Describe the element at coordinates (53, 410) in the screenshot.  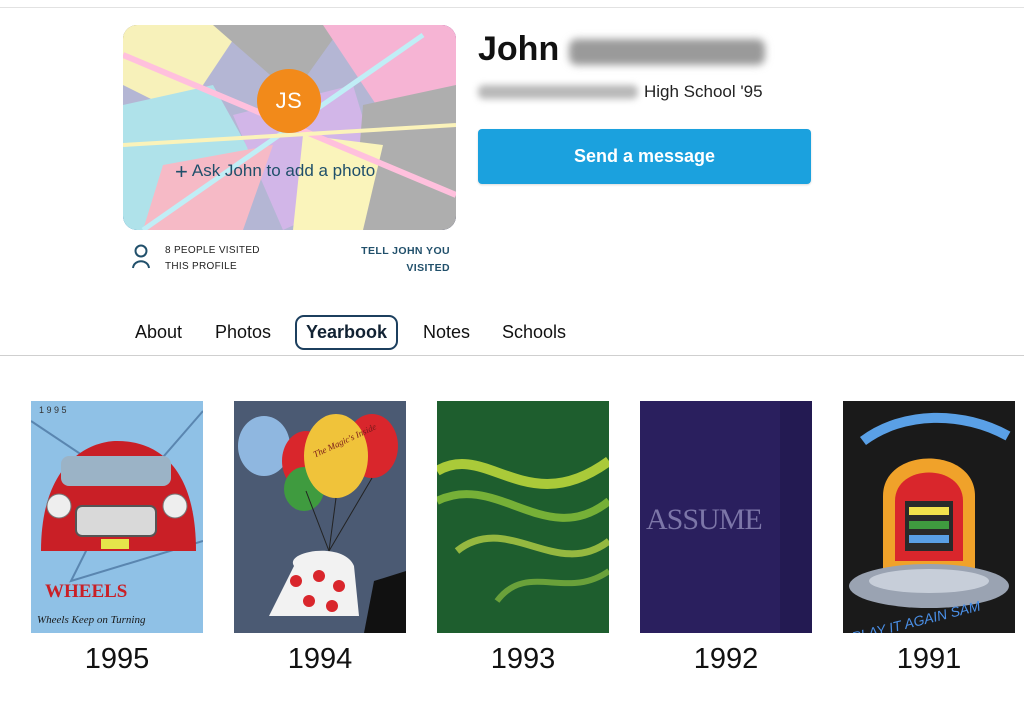
I see `cover-text-top: 1 9 9 5` at that location.